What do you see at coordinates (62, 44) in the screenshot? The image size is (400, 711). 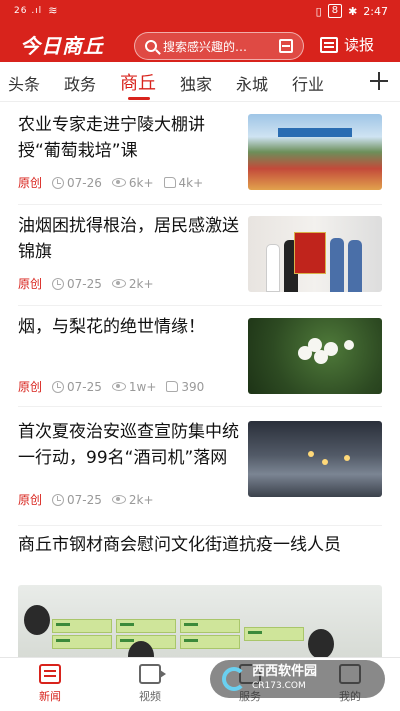 I see `app-logo: 今日商丘` at bounding box center [62, 44].